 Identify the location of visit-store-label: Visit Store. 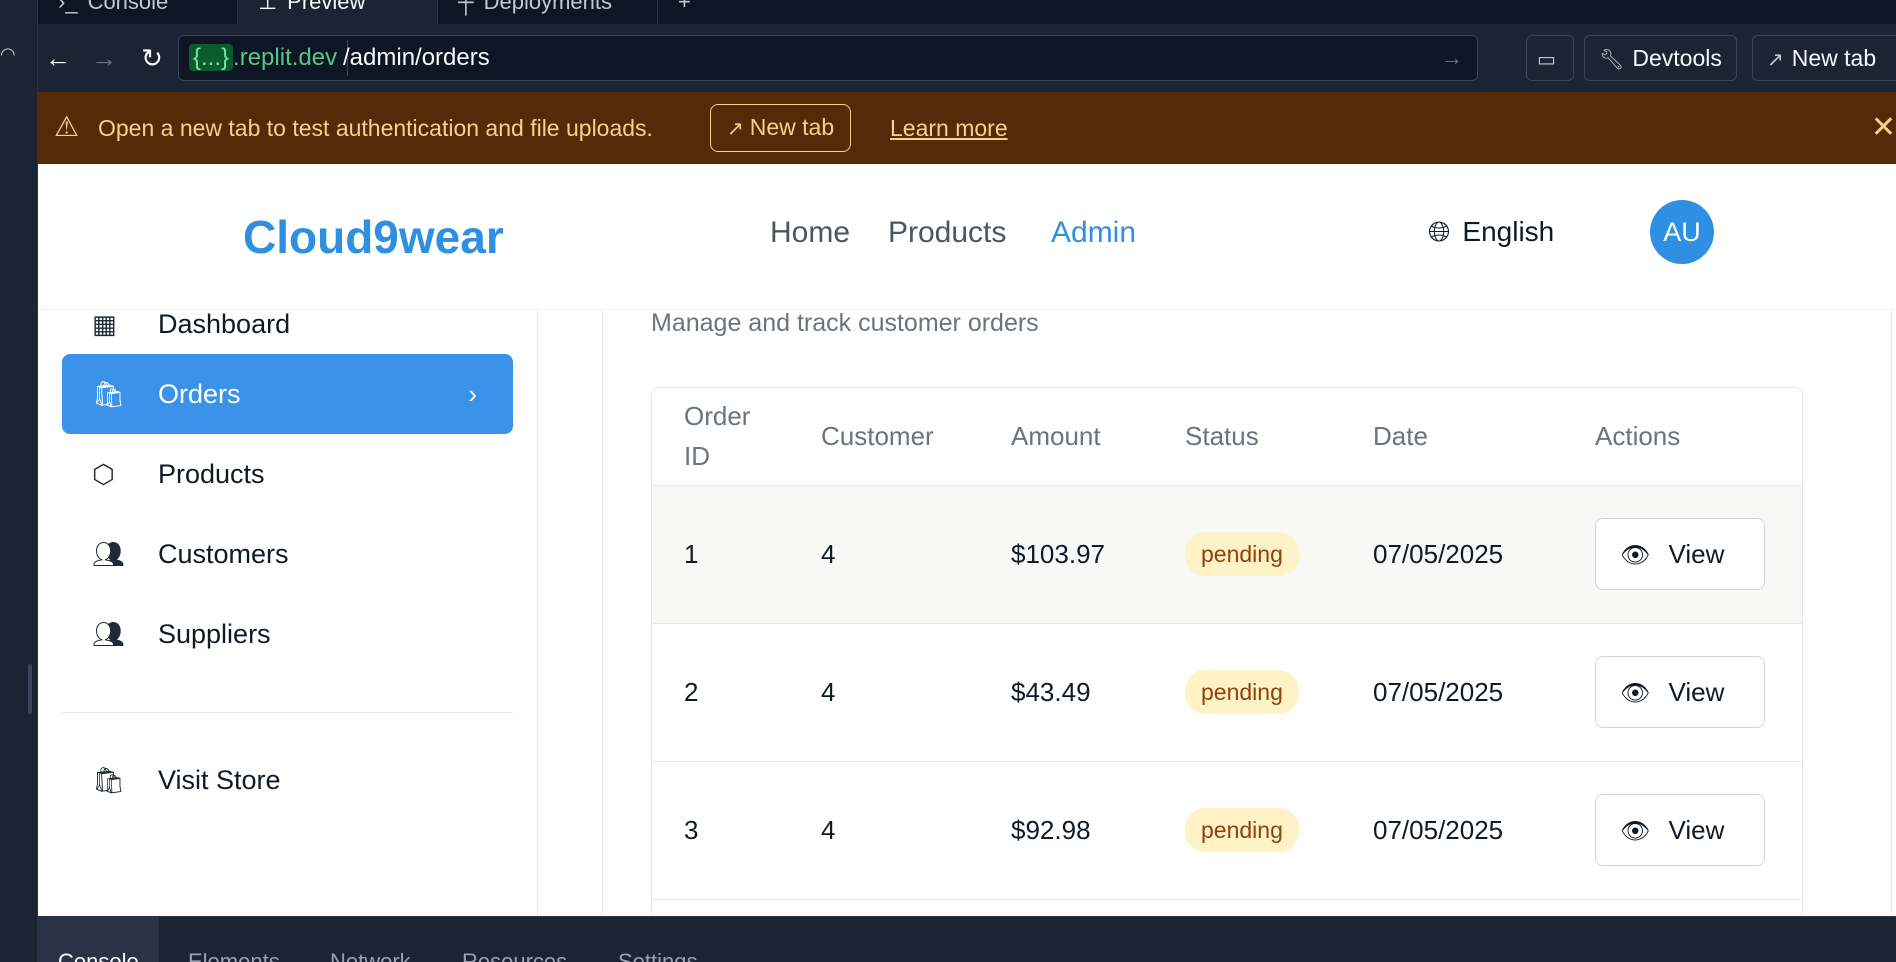
(219, 780).